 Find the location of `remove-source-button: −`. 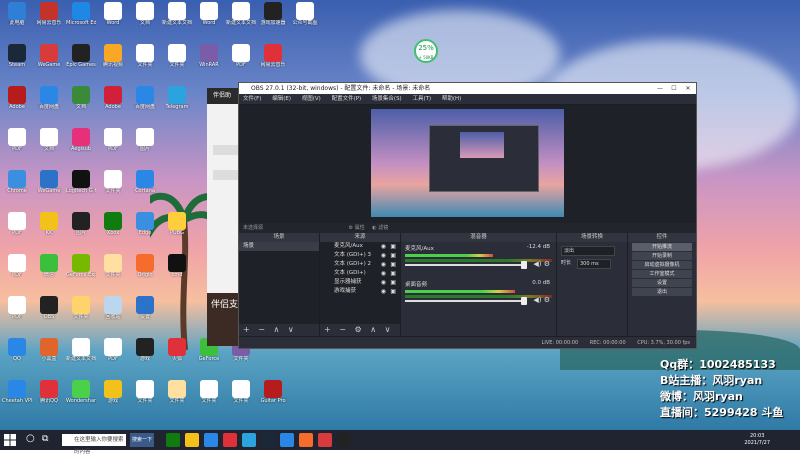

remove-source-button: − is located at coordinates (342, 329).